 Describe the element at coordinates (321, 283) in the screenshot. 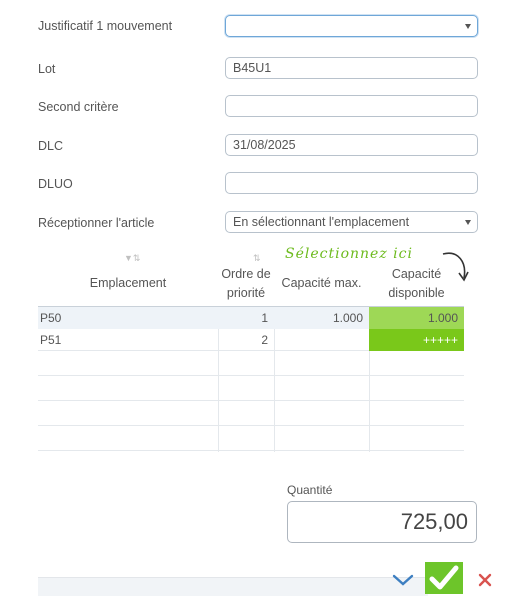

I see `col-header-capacite-max: Capacité max.` at that location.